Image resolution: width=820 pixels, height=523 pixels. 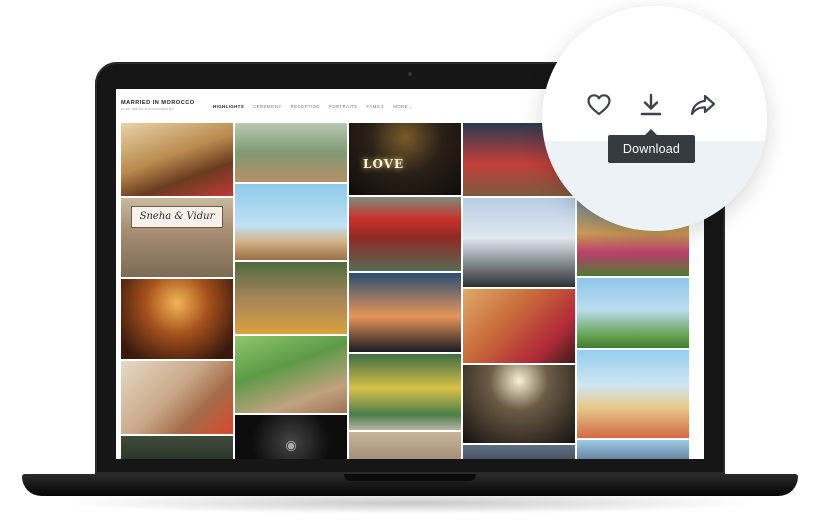 I want to click on photo-action-zoom: Download, so click(x=654, y=118).